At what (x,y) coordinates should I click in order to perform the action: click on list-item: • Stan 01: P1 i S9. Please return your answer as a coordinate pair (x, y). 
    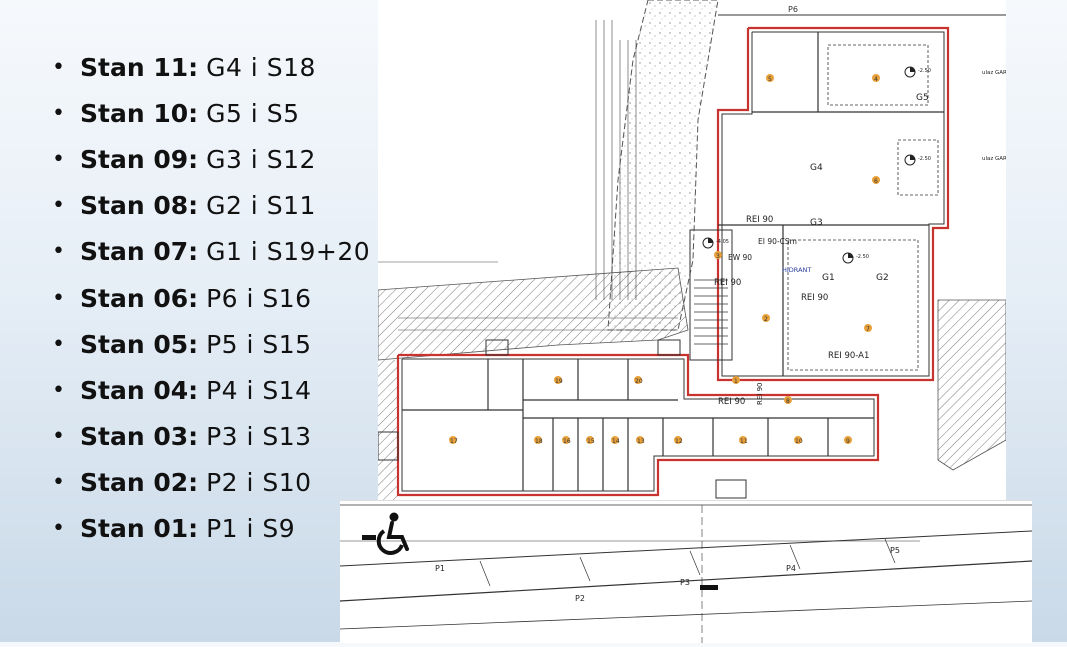
    Looking at the image, I should click on (174, 529).